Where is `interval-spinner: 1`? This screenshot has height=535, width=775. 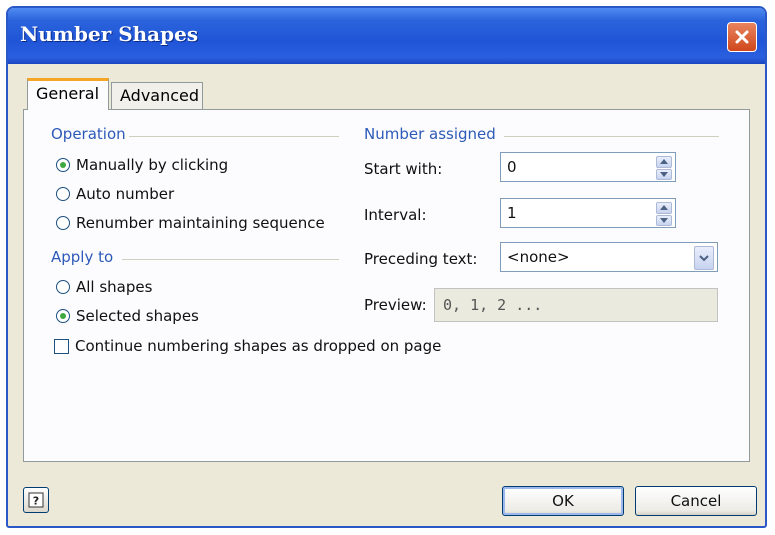
interval-spinner: 1 is located at coordinates (588, 213).